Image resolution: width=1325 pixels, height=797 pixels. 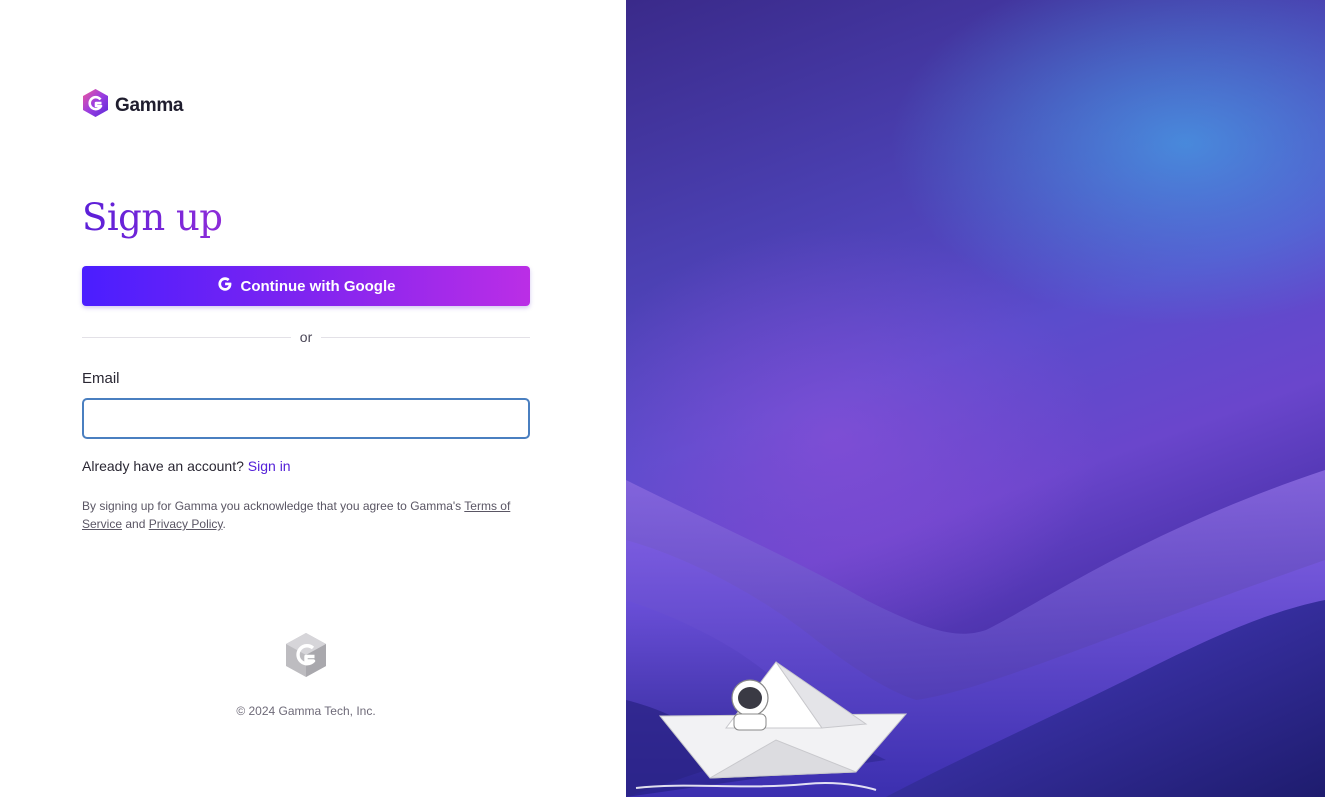 I want to click on continue-with-google-button: Continue with Google, so click(x=306, y=286).